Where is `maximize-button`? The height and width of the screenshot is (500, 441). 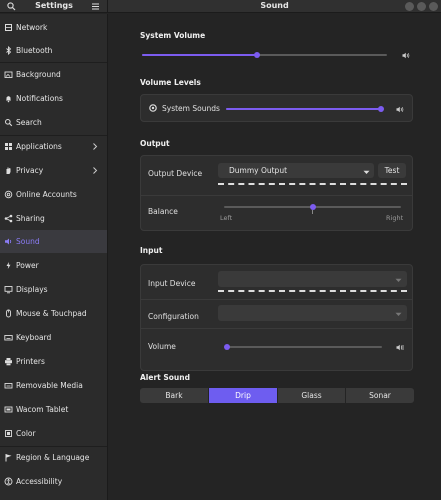
maximize-button is located at coordinates (421, 6).